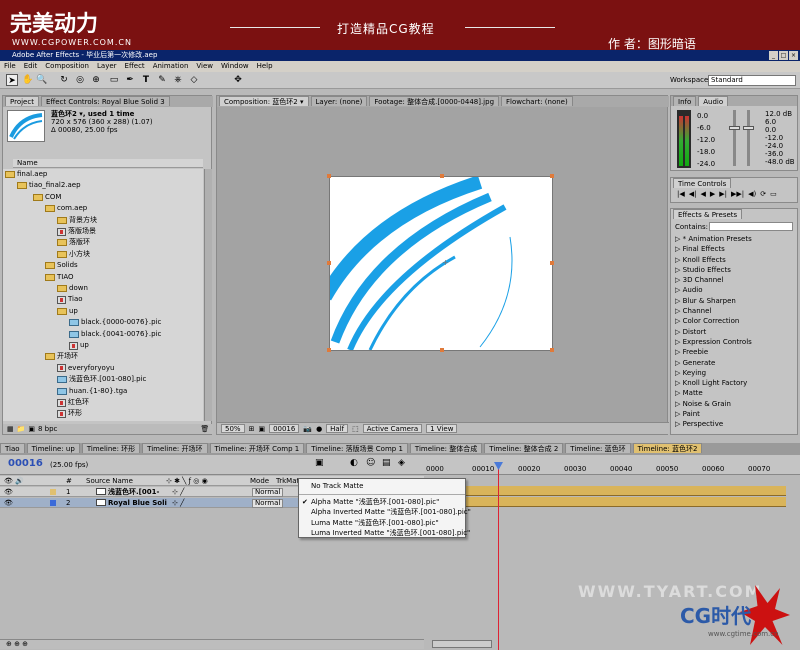 The image size is (800, 650). I want to click on visibility-icon: 👁, so click(8, 503).